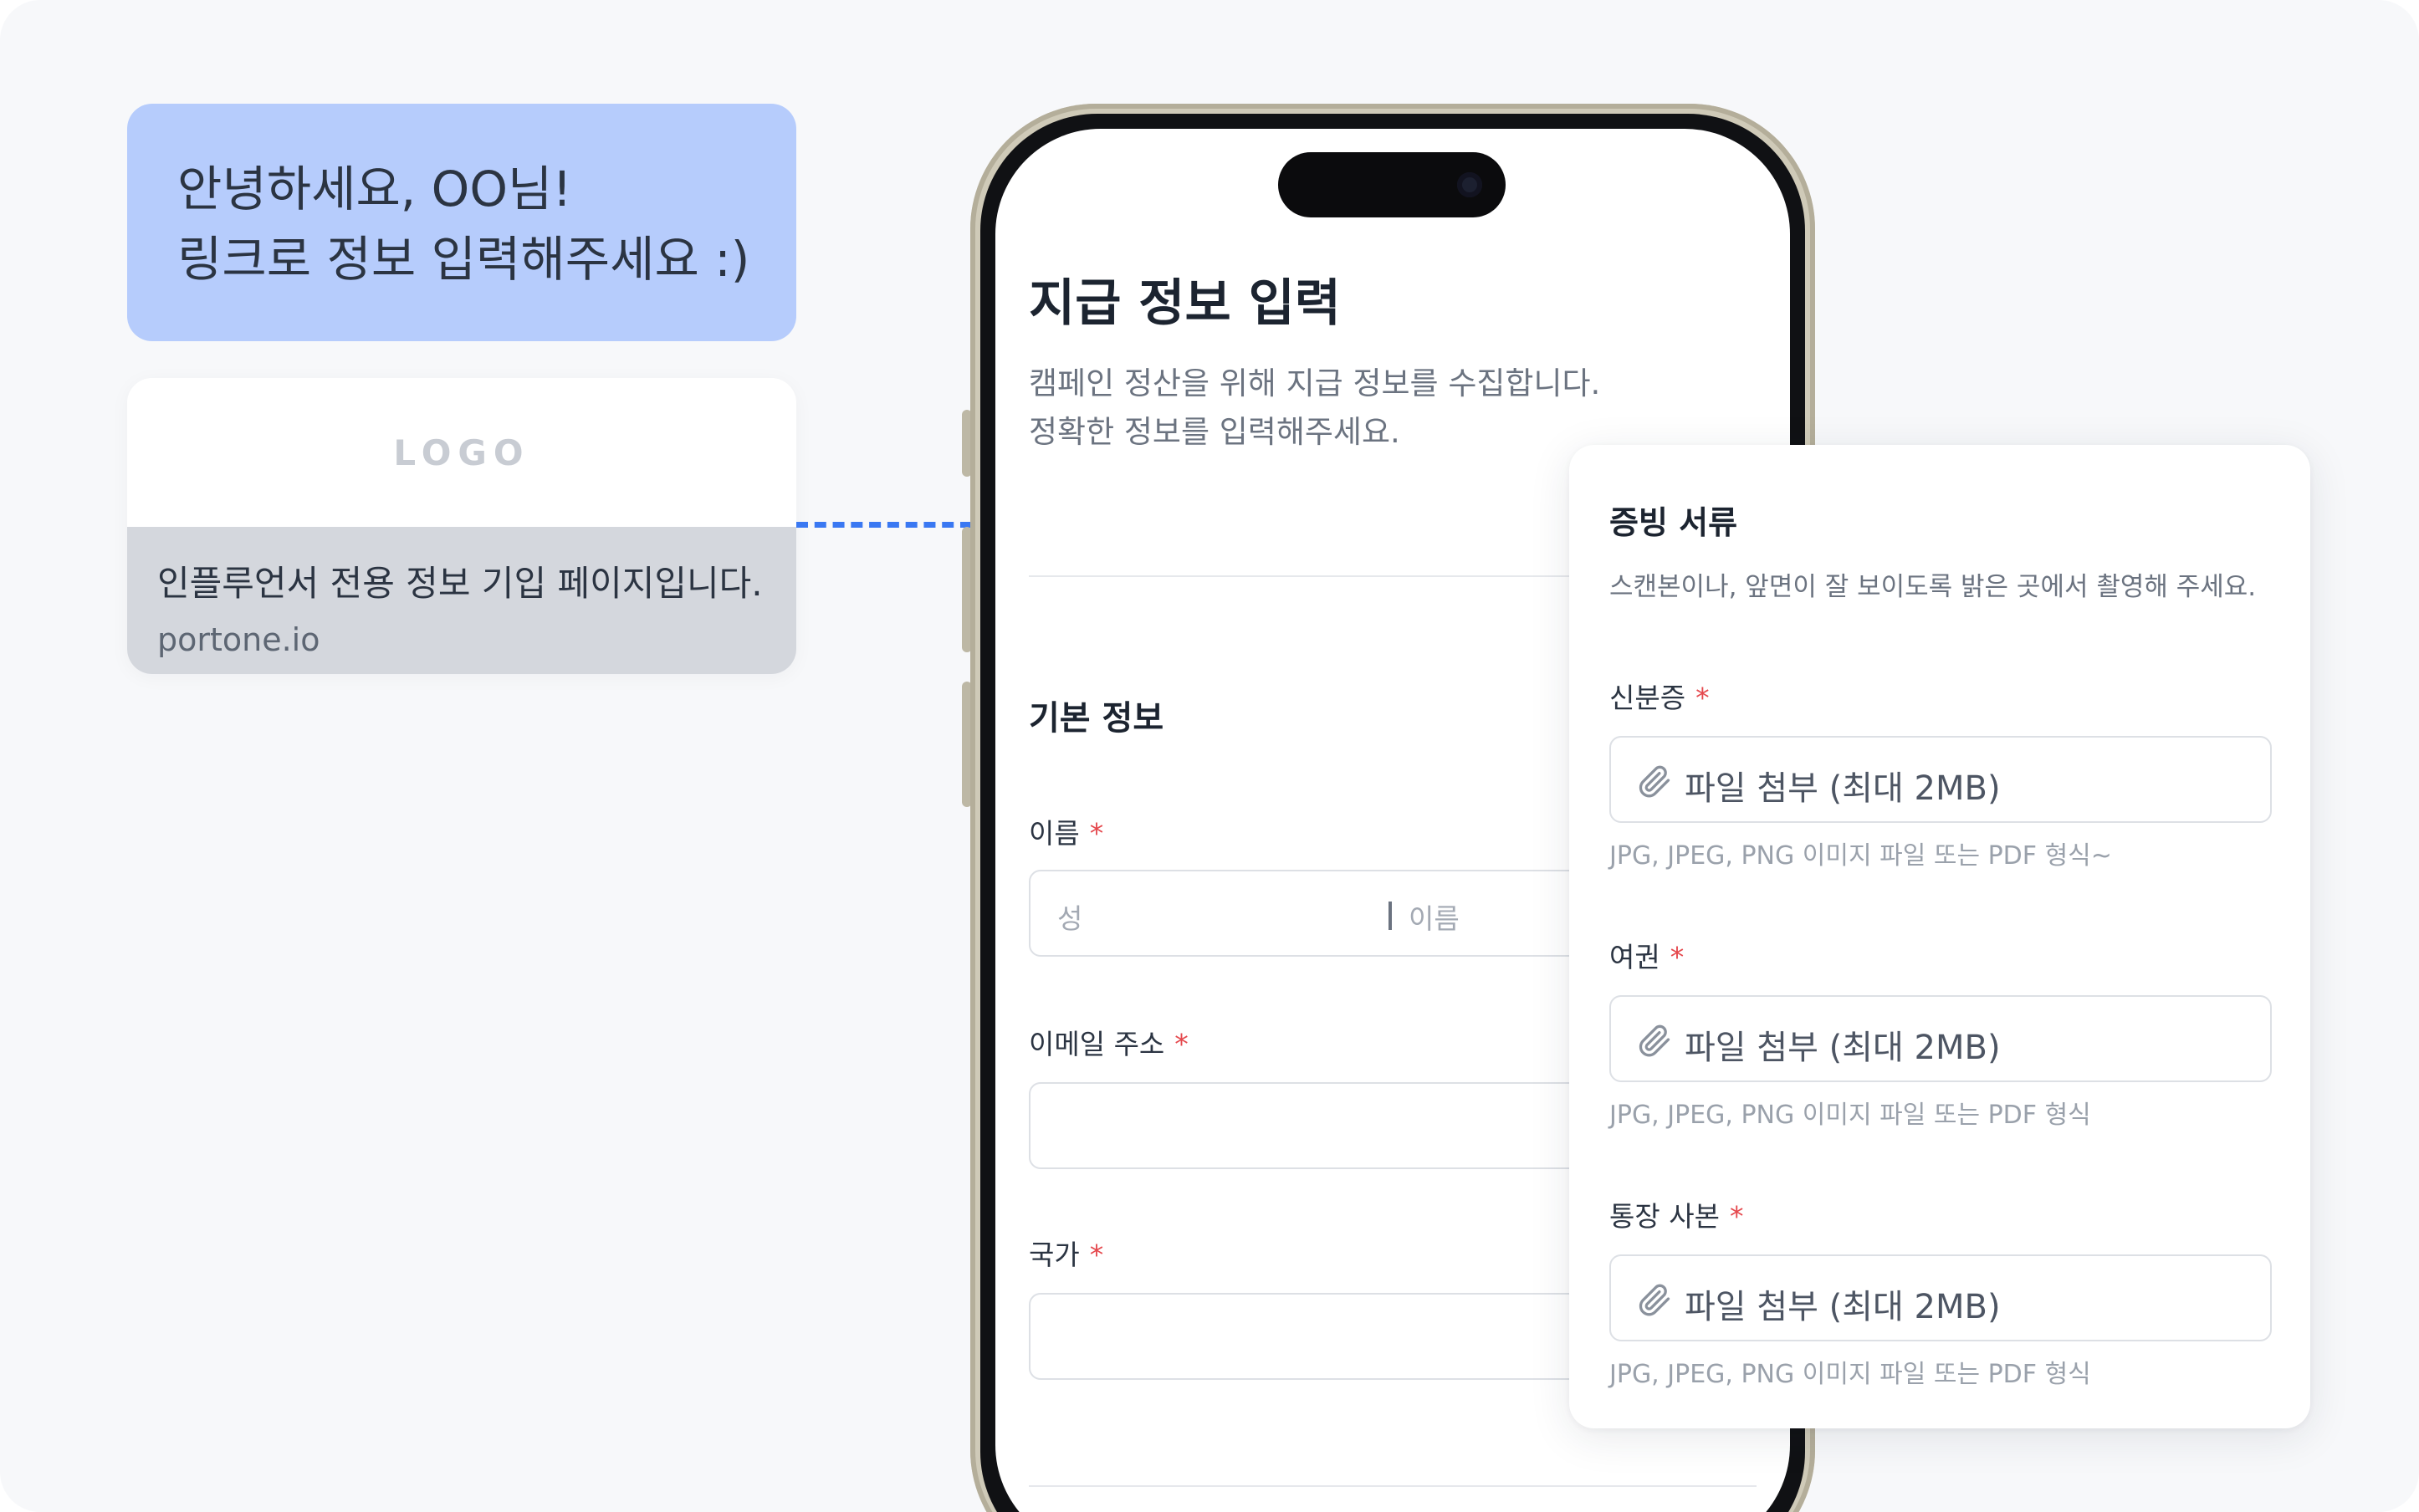  Describe the element at coordinates (239, 639) in the screenshot. I see `link-preview-domain: portone.io` at that location.